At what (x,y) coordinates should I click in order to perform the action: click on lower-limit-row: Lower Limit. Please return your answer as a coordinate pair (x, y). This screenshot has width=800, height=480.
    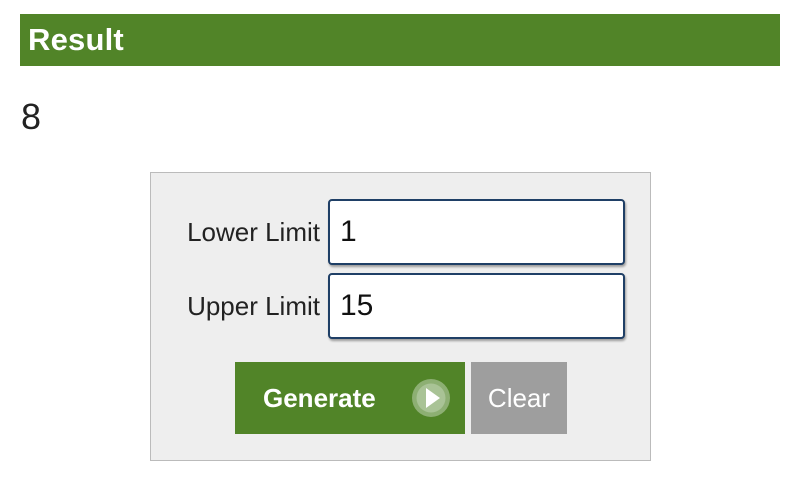
    Looking at the image, I should click on (400, 232).